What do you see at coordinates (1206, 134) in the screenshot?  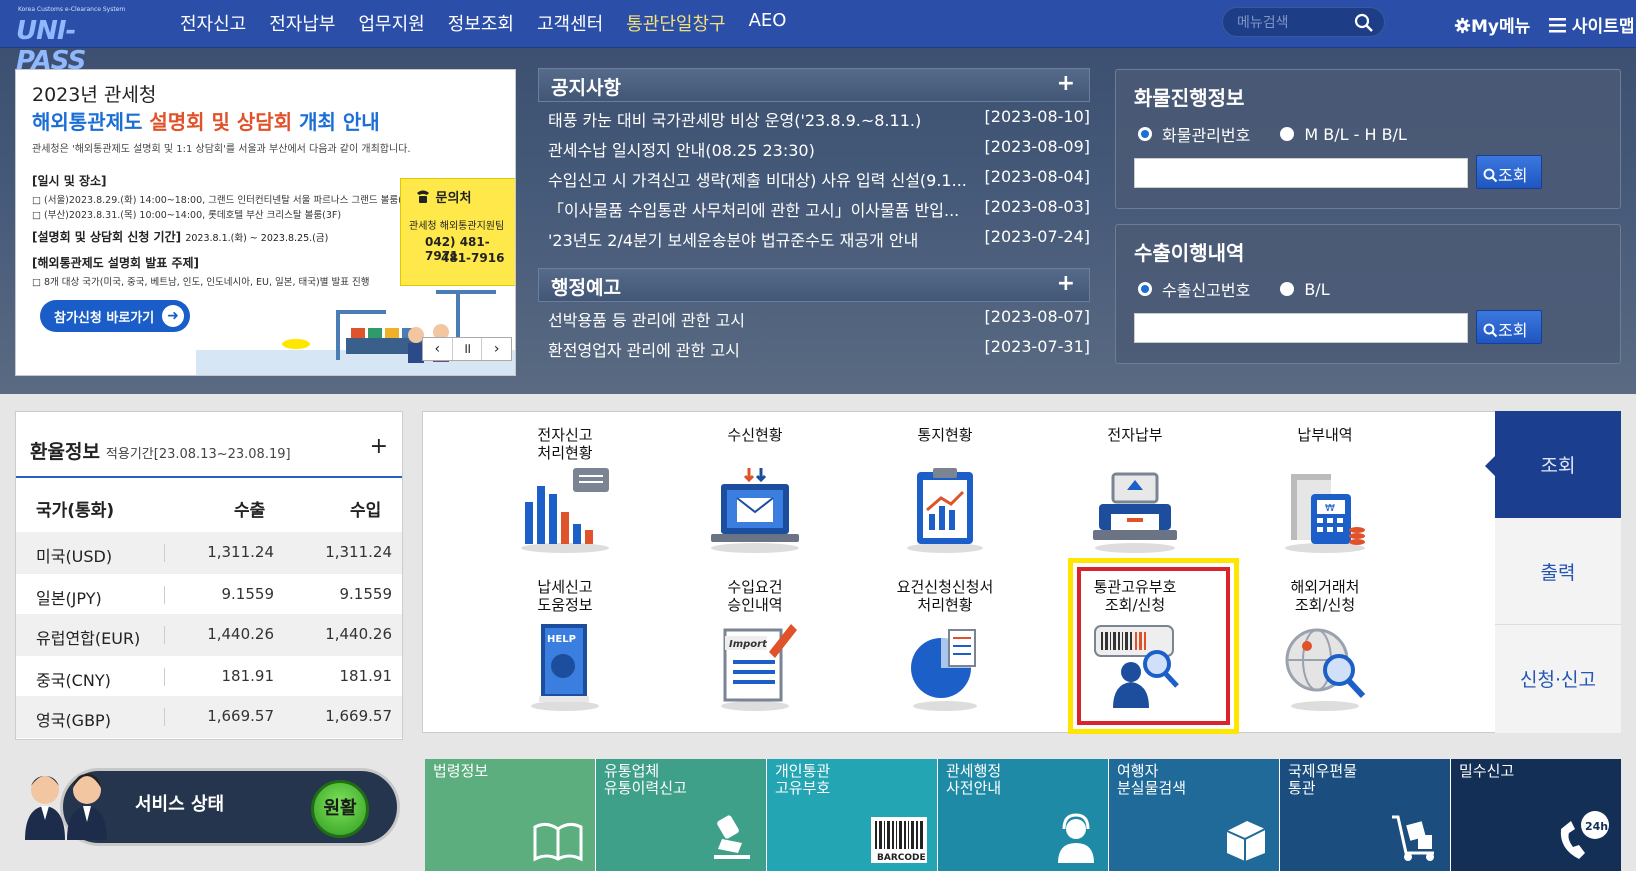 I see `cargo-option1-label: 화물관리번호` at bounding box center [1206, 134].